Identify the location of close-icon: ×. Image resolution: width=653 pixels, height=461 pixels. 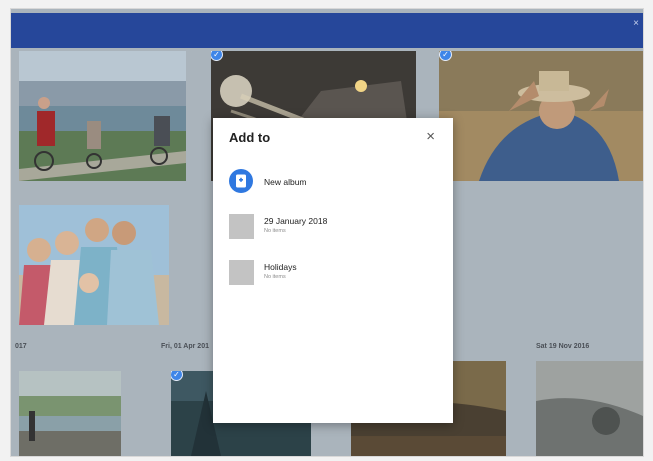
(430, 136).